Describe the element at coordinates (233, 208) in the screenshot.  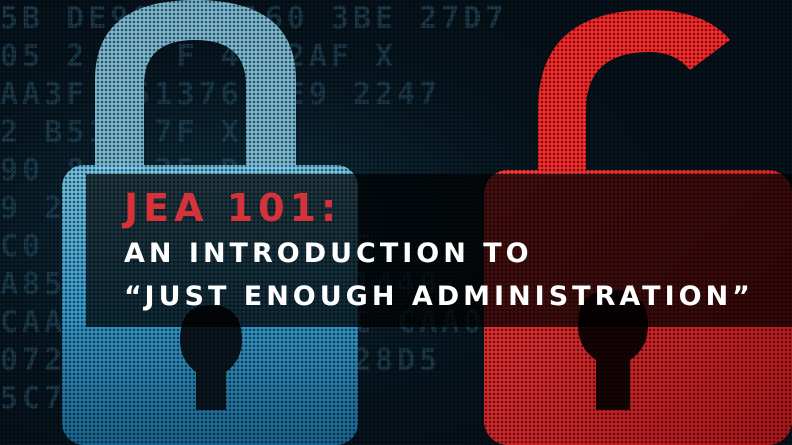
I see `page-title: JEA 101:` at that location.